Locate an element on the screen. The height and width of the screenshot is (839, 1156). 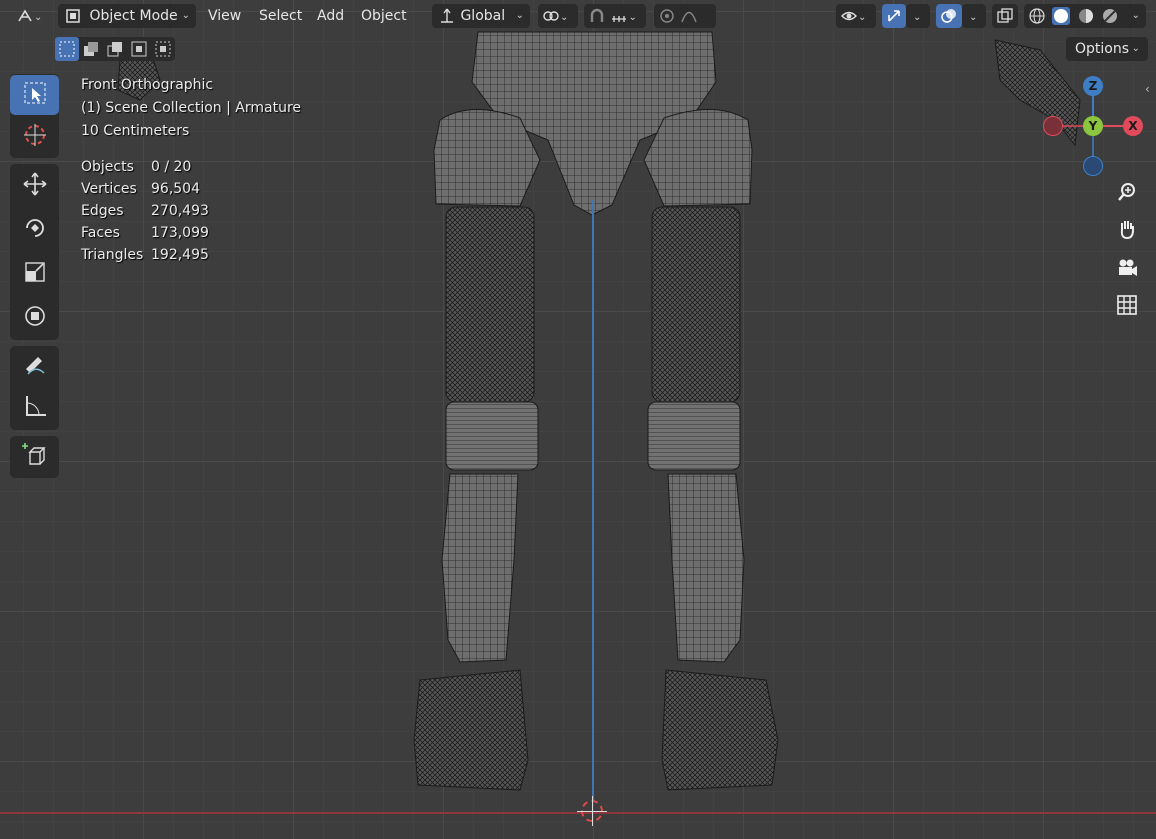
menu-view: View is located at coordinates (224, 16).